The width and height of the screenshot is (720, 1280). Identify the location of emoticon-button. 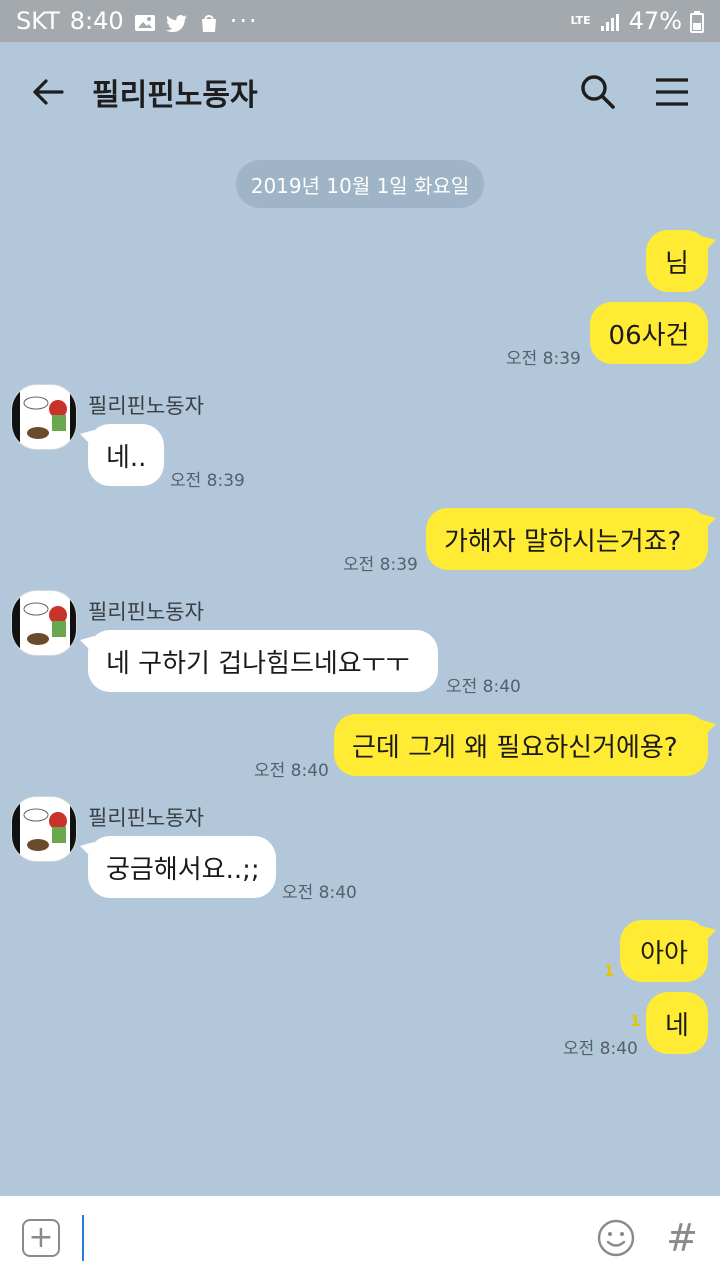
(616, 1238).